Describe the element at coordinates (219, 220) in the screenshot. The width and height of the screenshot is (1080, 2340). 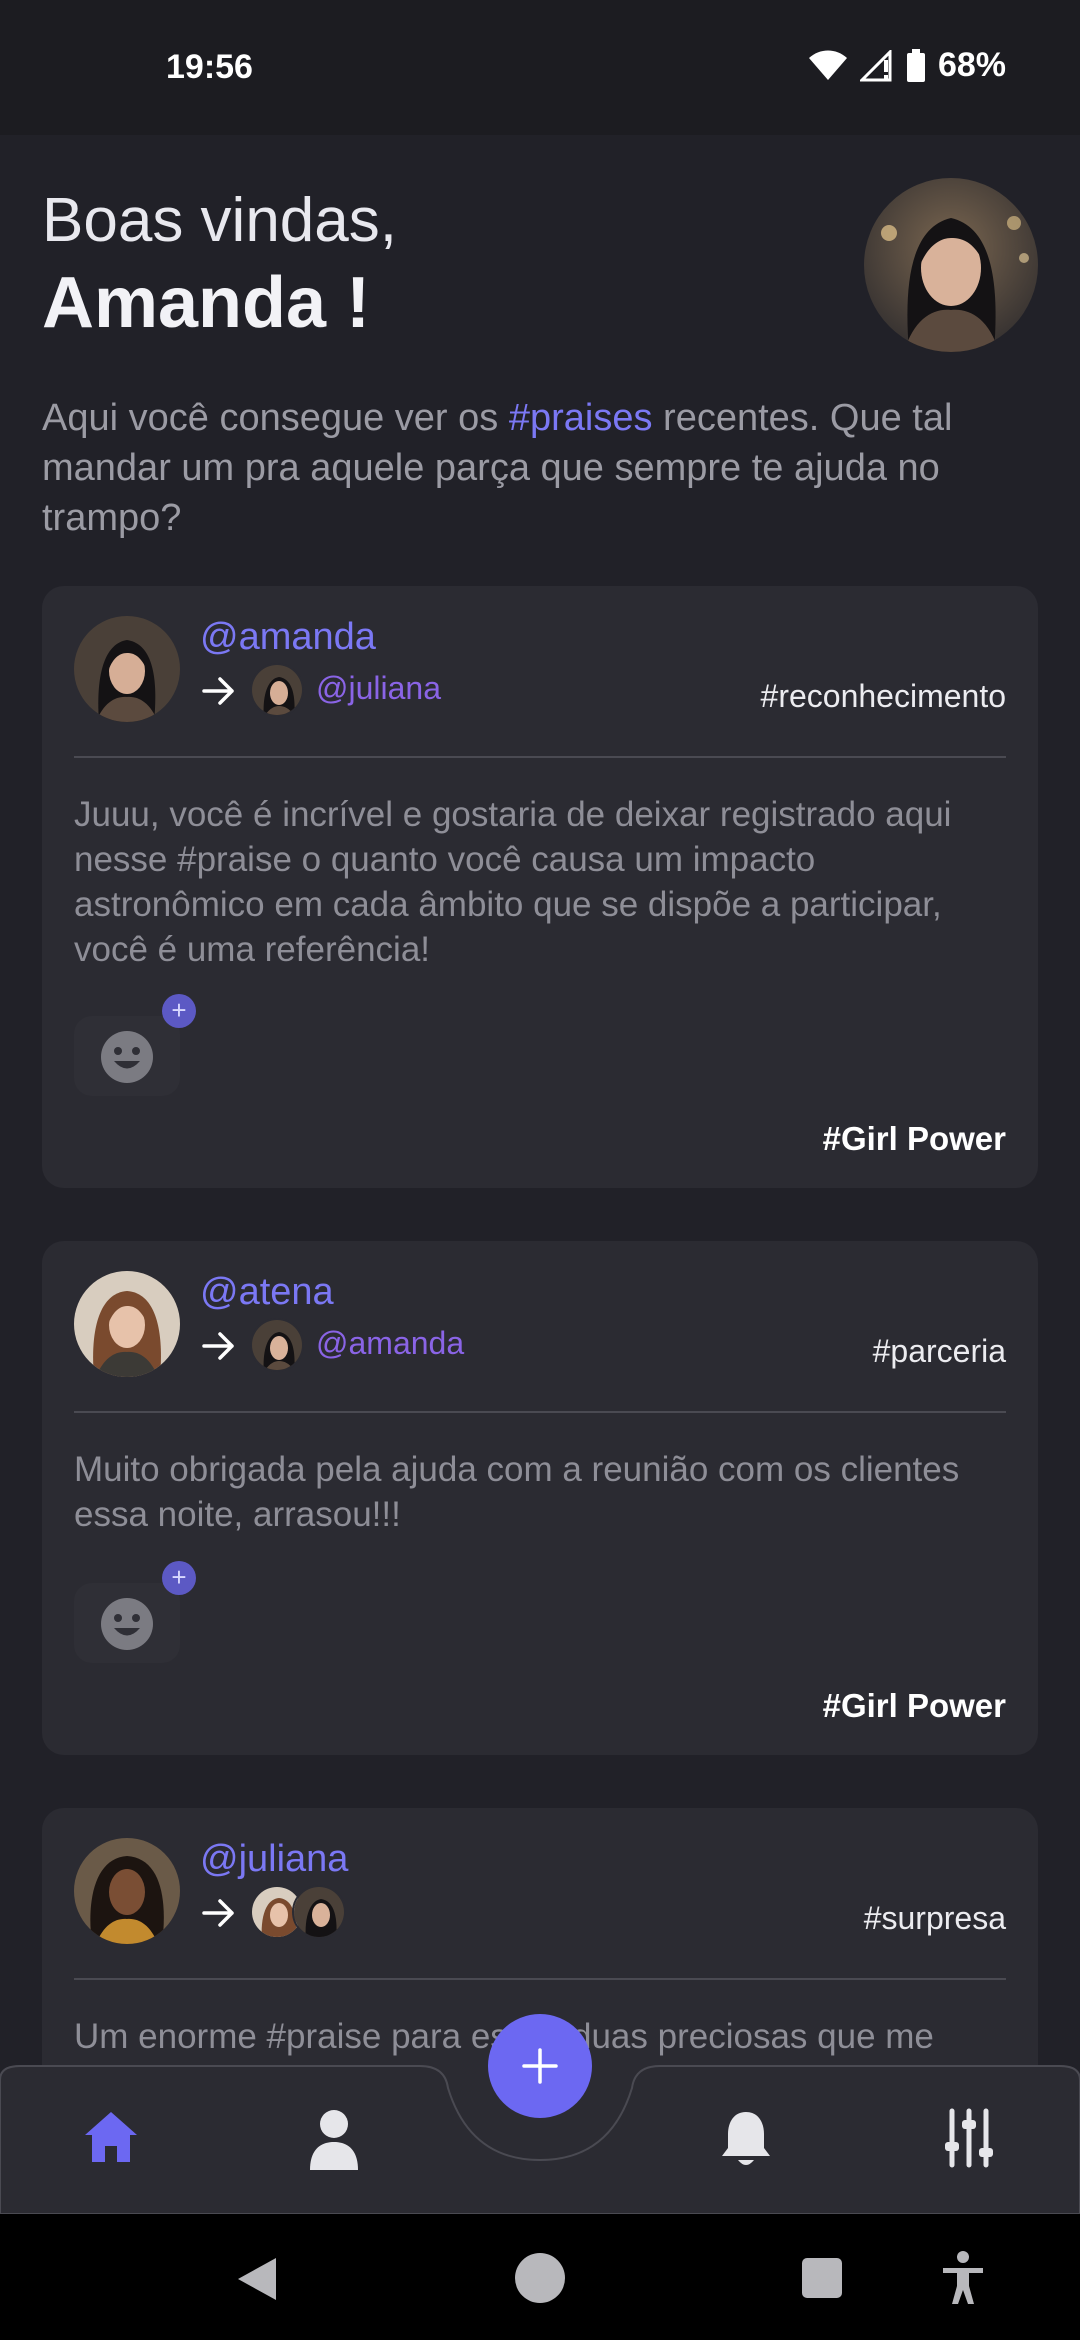
I see `greeting: Boas vindas,` at that location.